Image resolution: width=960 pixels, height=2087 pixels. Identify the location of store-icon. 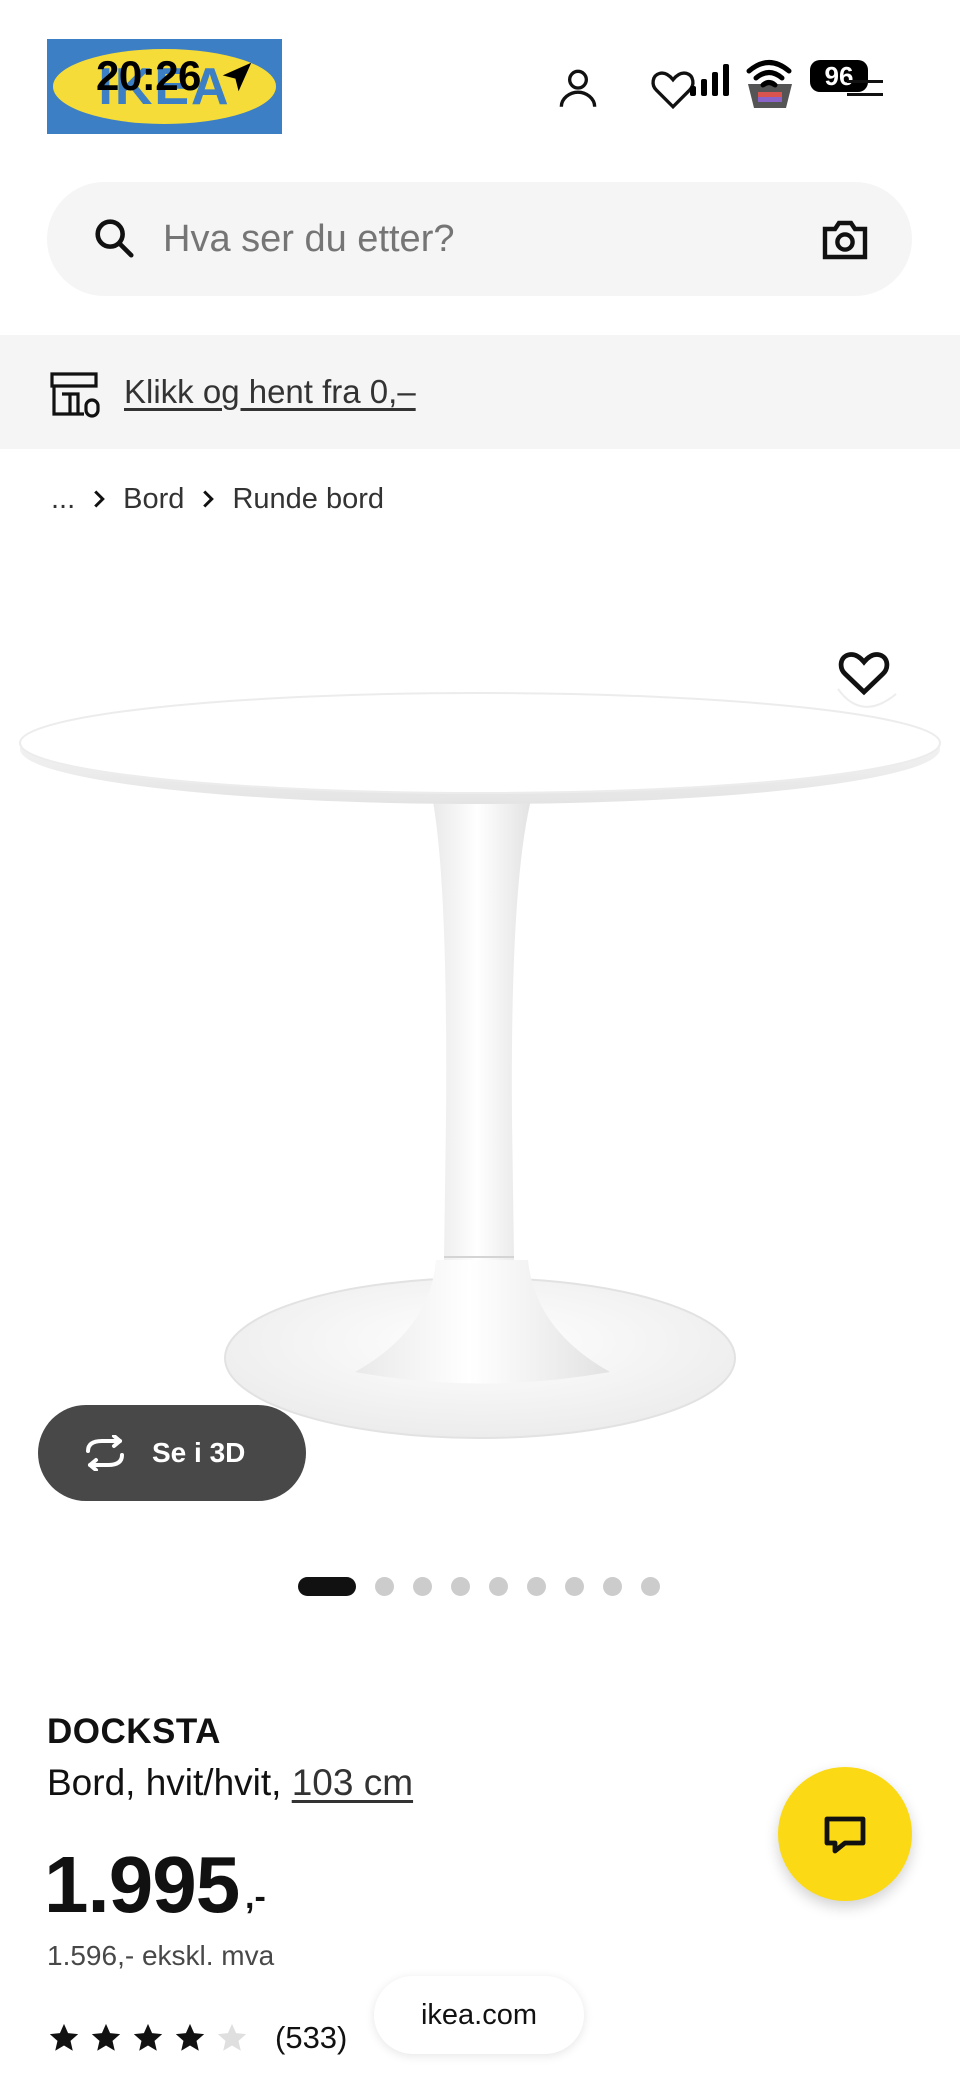
(75, 395).